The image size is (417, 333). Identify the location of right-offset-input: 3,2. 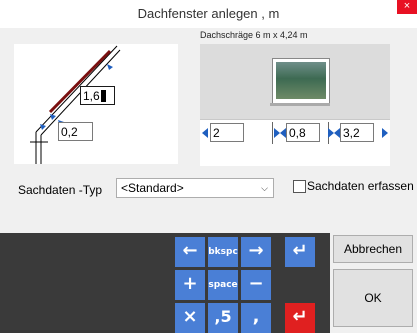
(357, 132).